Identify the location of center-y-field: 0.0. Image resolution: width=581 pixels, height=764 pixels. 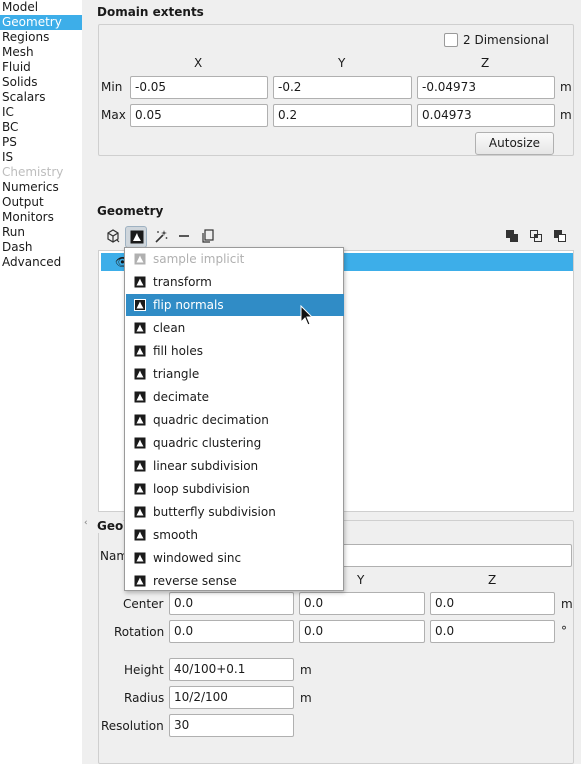
(362, 603).